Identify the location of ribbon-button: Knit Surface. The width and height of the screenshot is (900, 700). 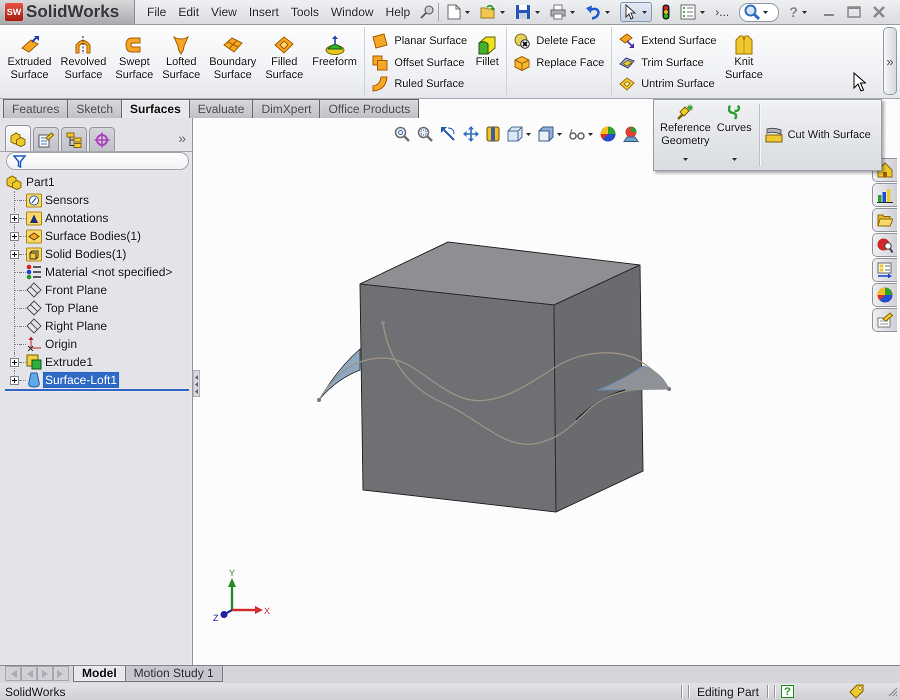
(744, 61).